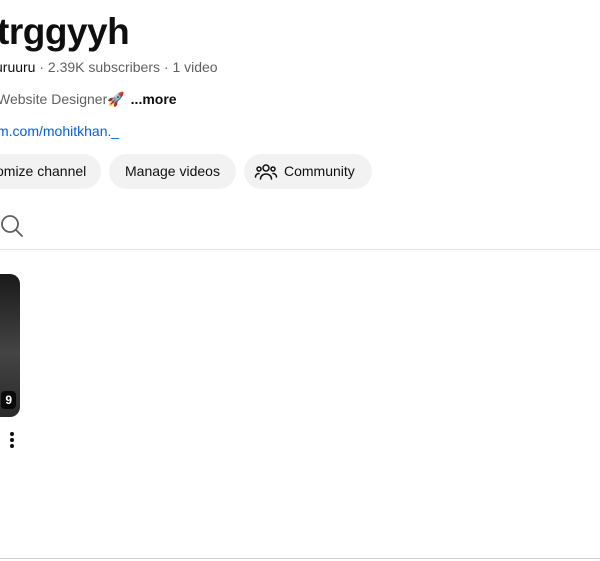 This screenshot has height=561, width=600. Describe the element at coordinates (65, 31) in the screenshot. I see `channel-title: trggyyh` at that location.